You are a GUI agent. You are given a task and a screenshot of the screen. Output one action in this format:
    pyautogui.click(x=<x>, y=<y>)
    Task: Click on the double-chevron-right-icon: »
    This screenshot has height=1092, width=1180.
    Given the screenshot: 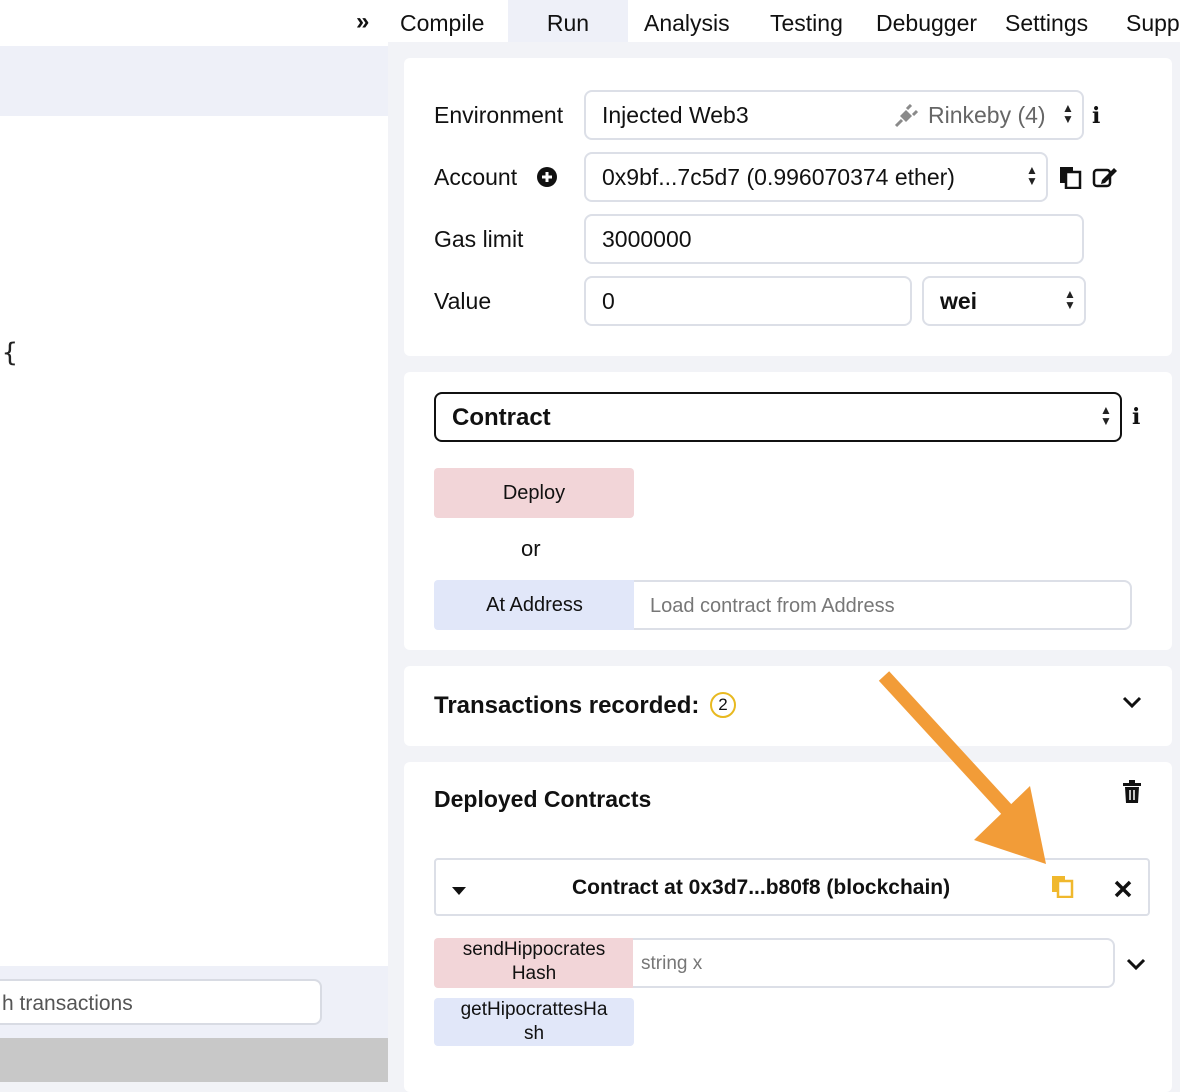 What is the action you would take?
    pyautogui.click(x=362, y=22)
    